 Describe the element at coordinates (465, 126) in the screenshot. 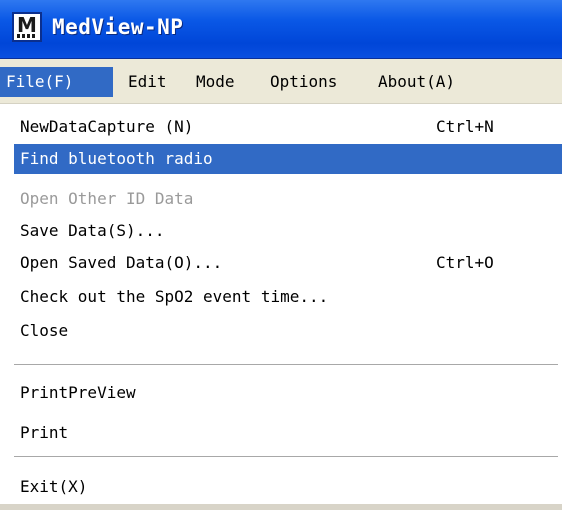

I see `menu-item-shortcut: Ctrl+N` at that location.